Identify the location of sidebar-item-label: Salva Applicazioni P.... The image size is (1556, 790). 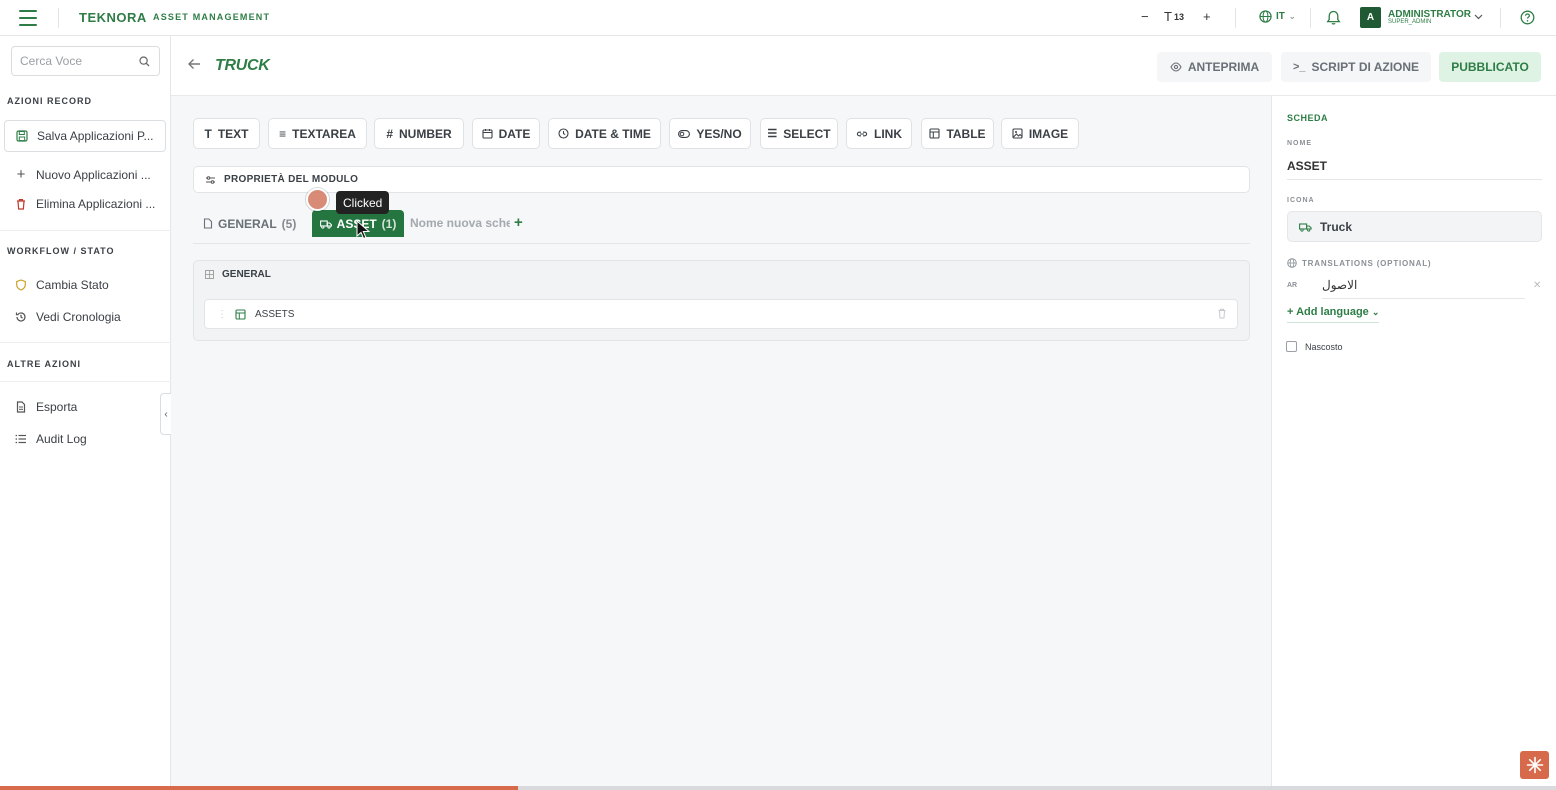
(95, 136).